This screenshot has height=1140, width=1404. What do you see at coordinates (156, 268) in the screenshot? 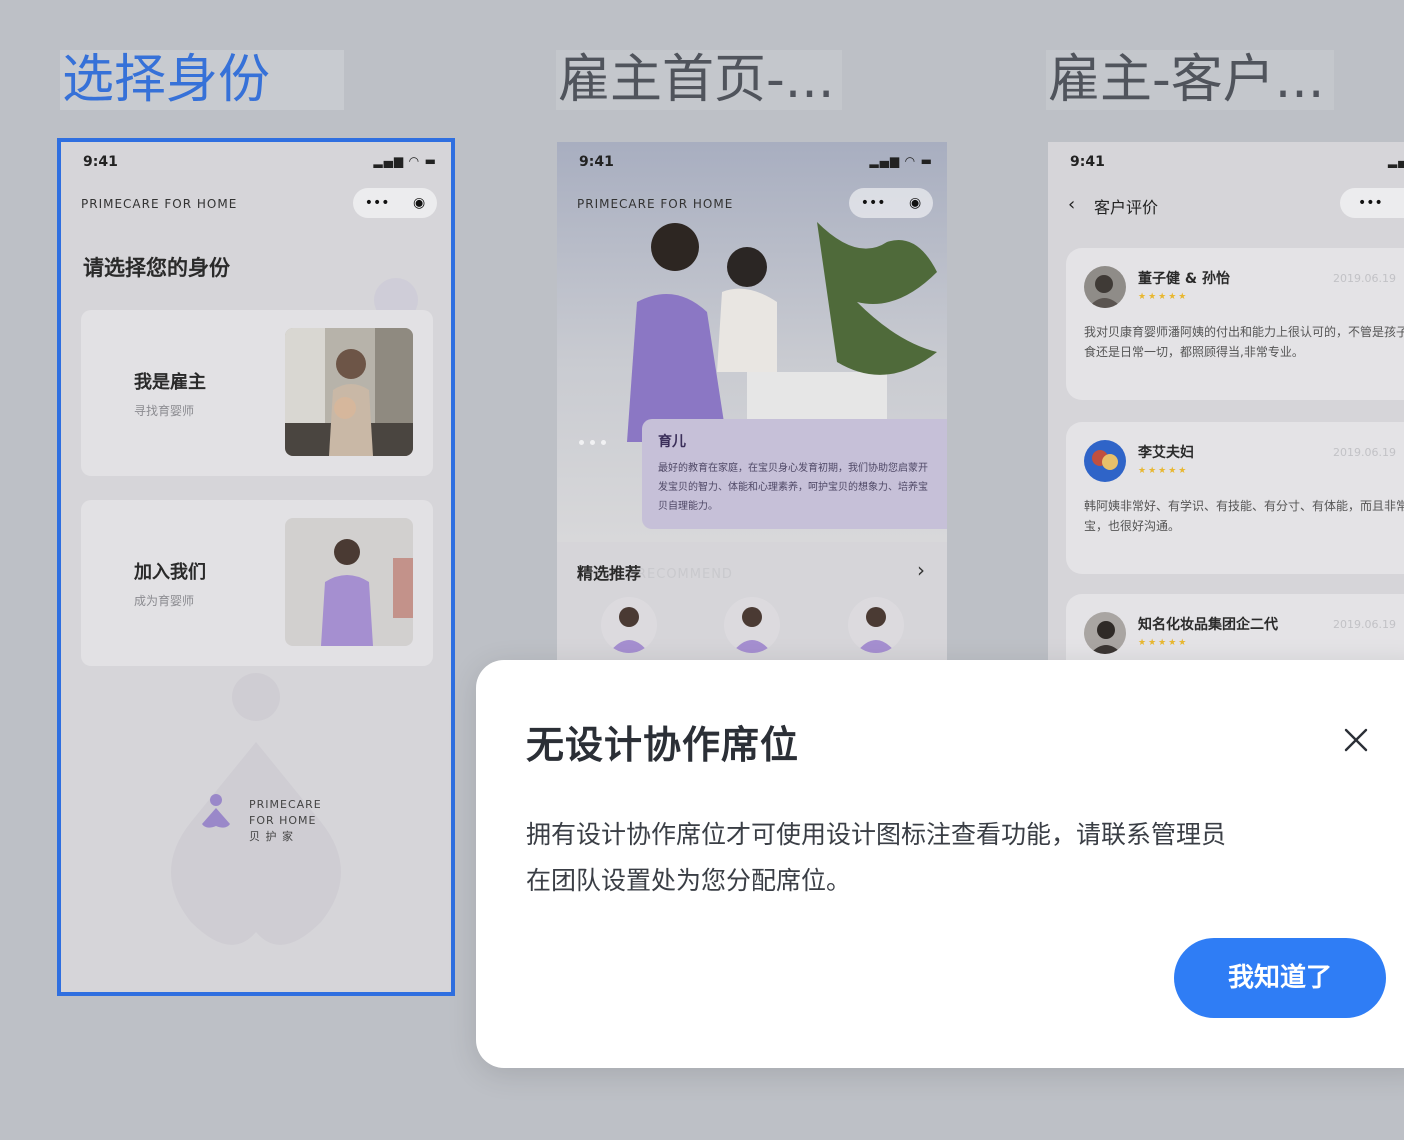
I see `page-heading: 请选择您的身份` at bounding box center [156, 268].